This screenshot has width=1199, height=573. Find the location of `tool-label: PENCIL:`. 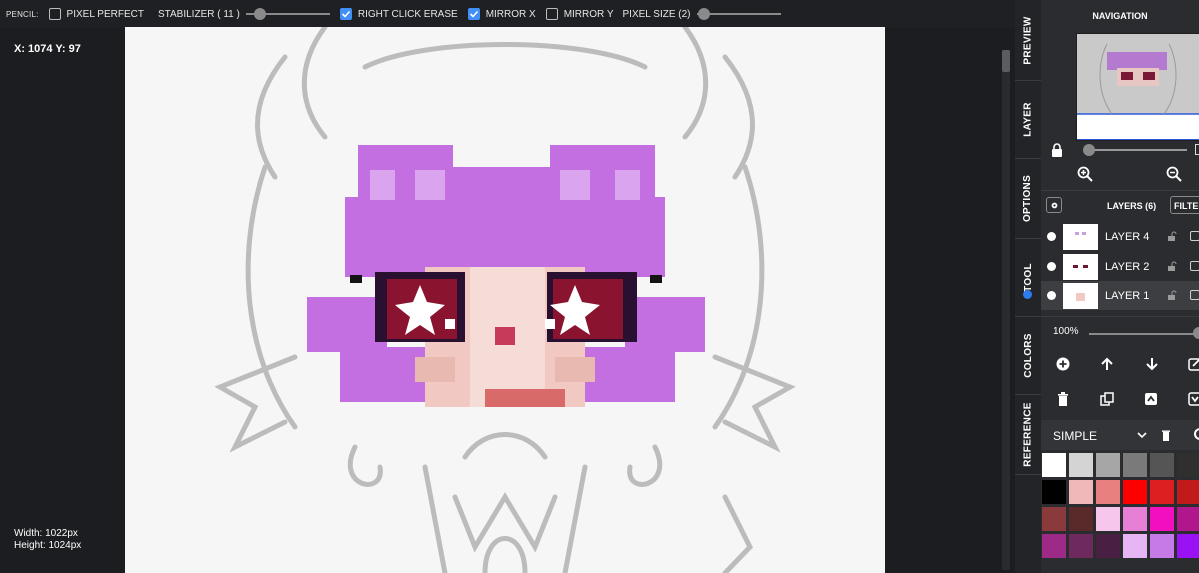

tool-label: PENCIL: is located at coordinates (22, 14).